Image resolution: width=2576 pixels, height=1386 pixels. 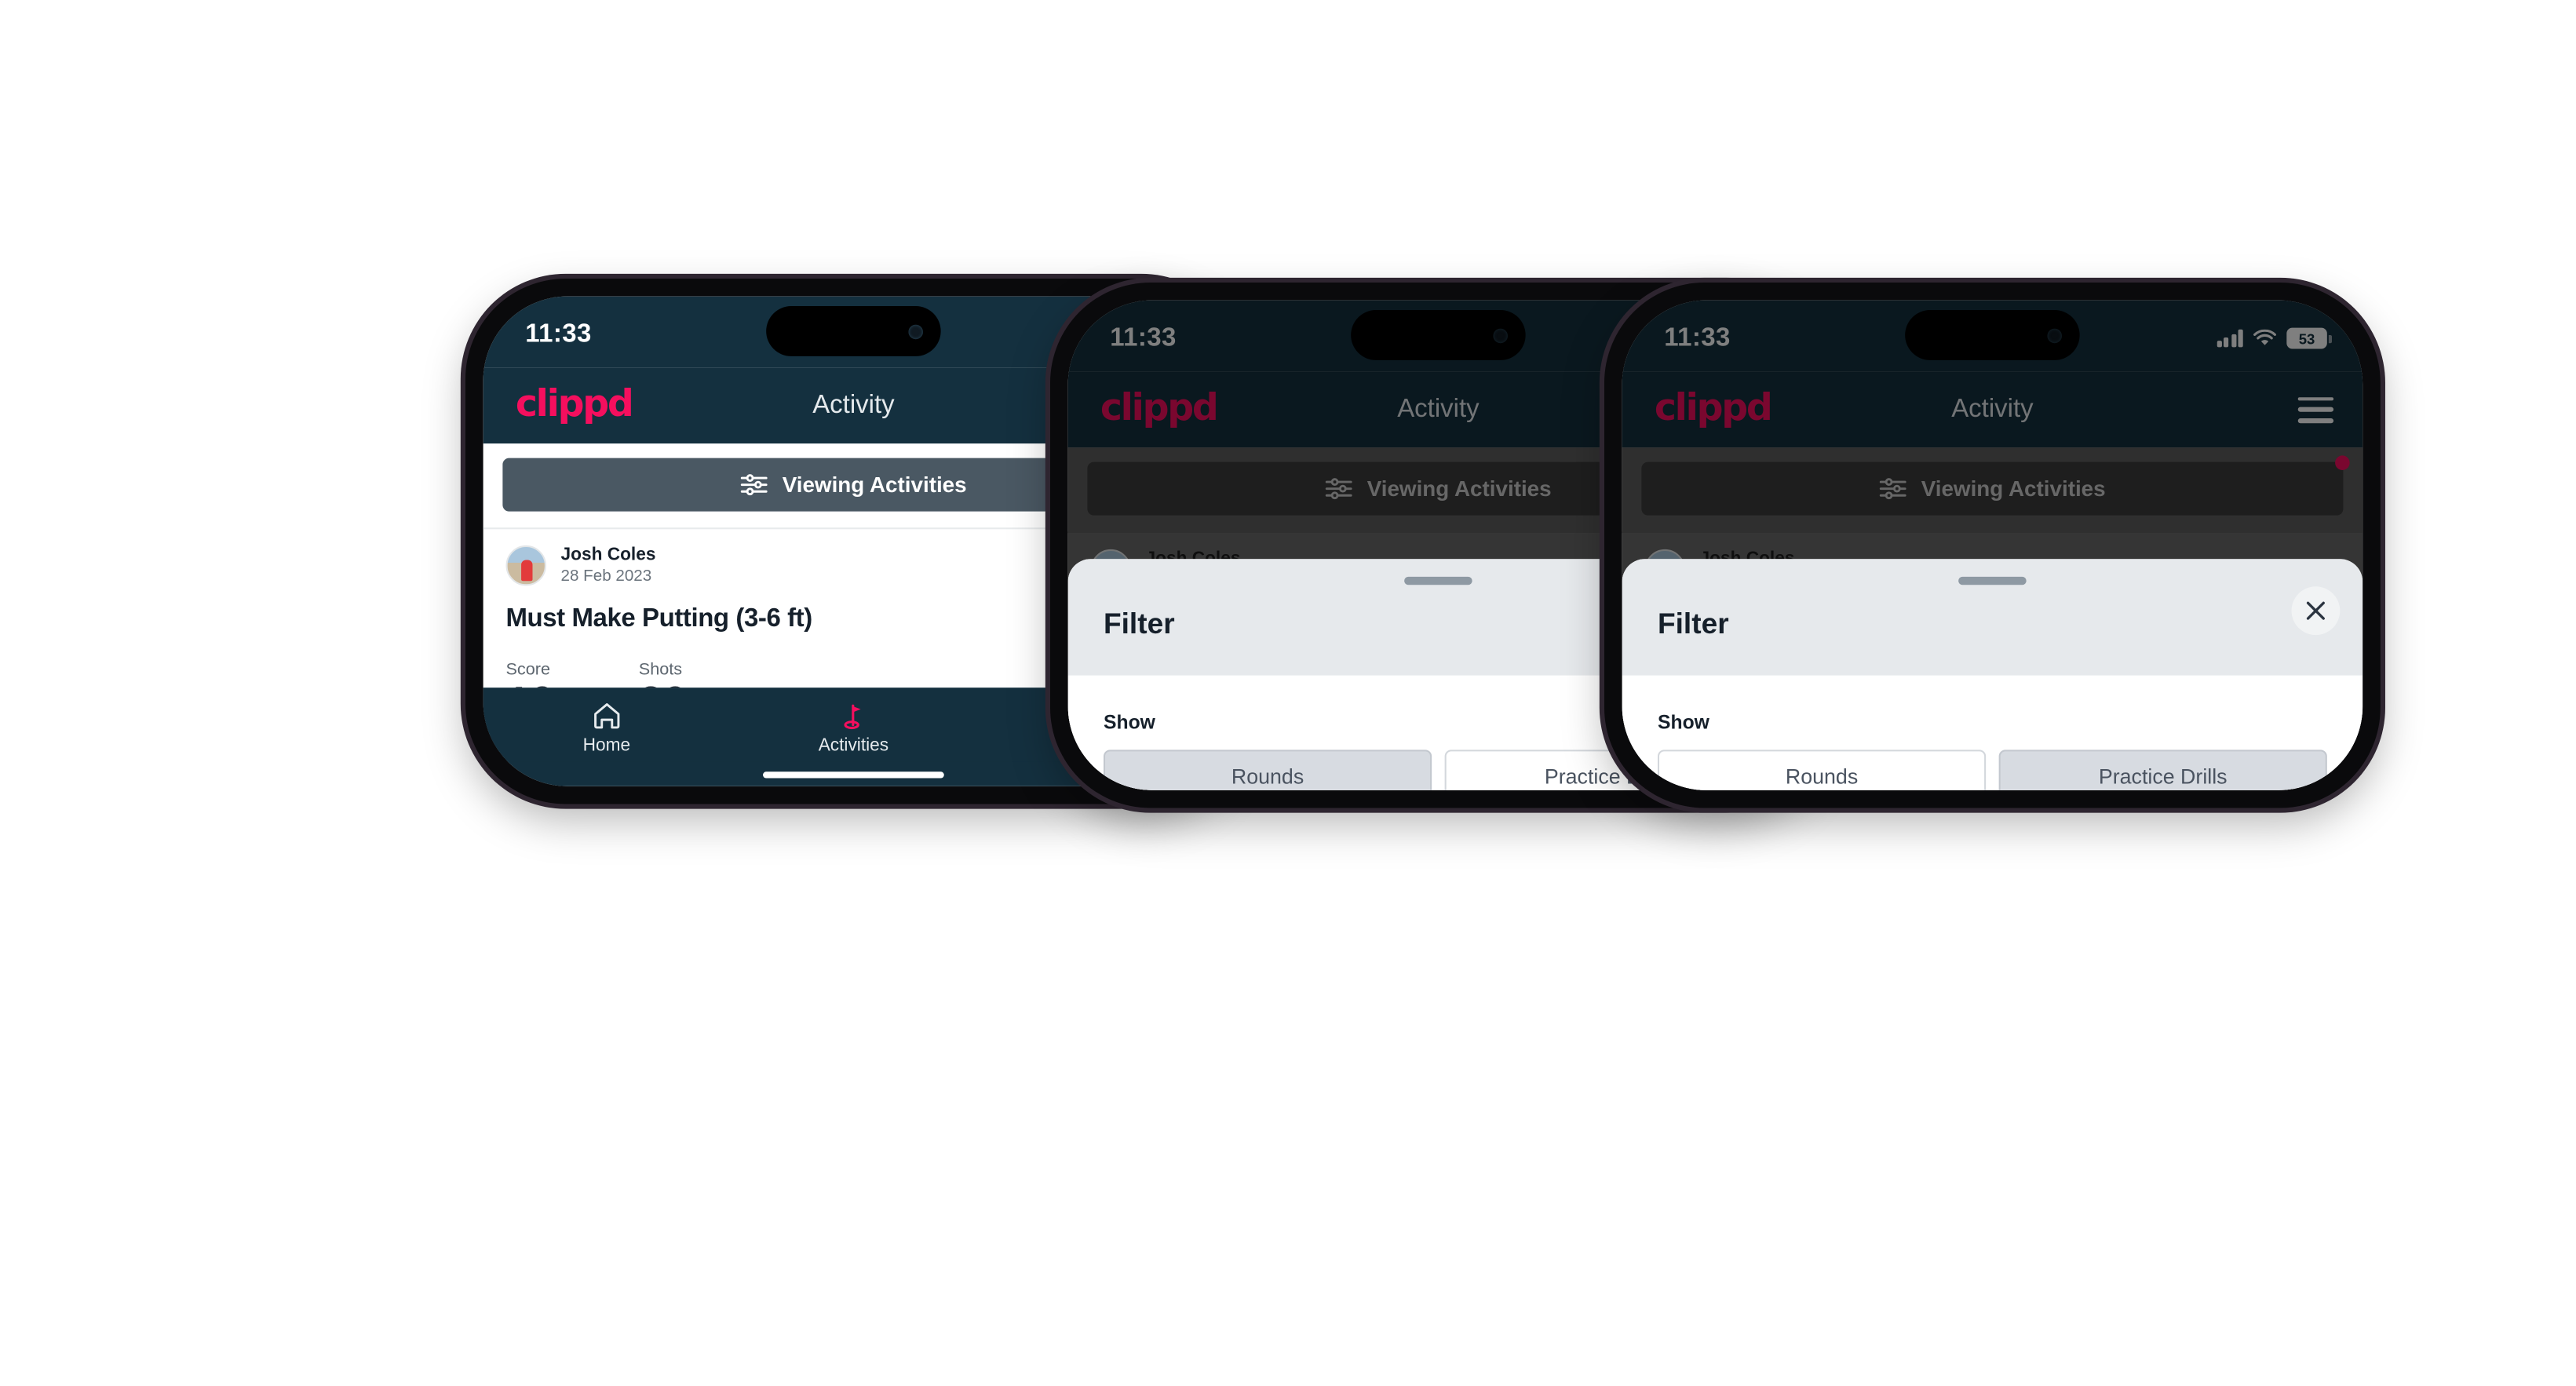 I want to click on score-stat: Score10OUT OF, so click(x=572, y=674).